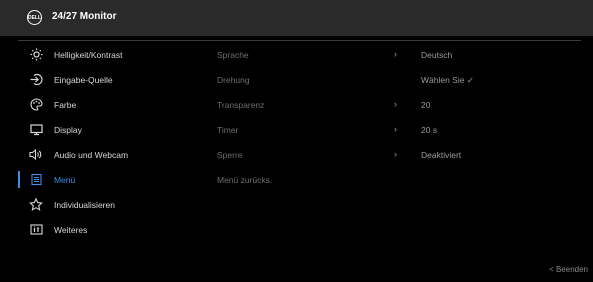  I want to click on menu-item-others: Weiteres, so click(112, 229).